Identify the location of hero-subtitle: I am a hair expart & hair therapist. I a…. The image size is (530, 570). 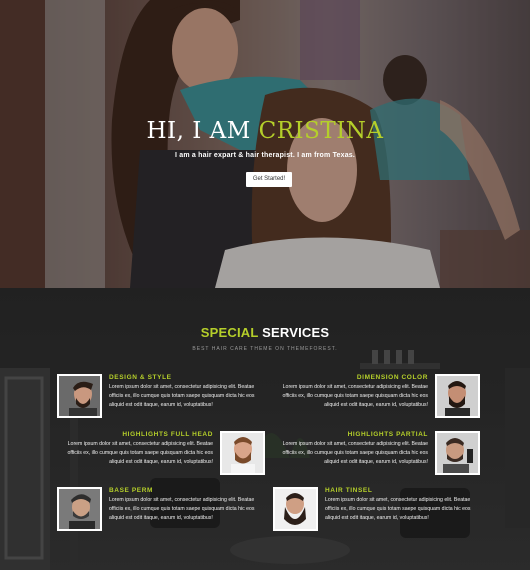
(265, 155).